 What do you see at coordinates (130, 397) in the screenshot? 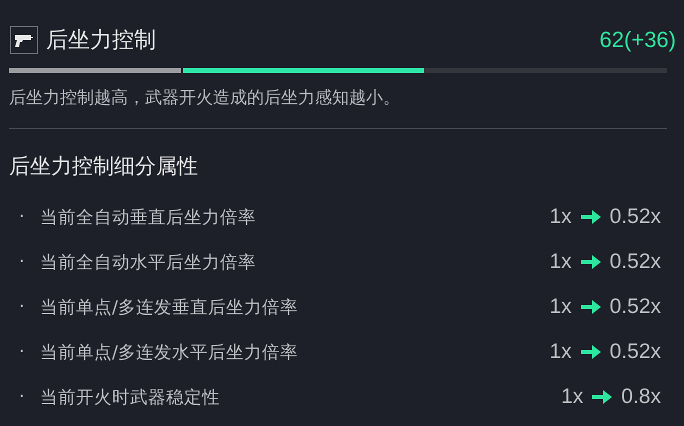
I see `attribute-label: 当前开火时武器稳定性` at bounding box center [130, 397].